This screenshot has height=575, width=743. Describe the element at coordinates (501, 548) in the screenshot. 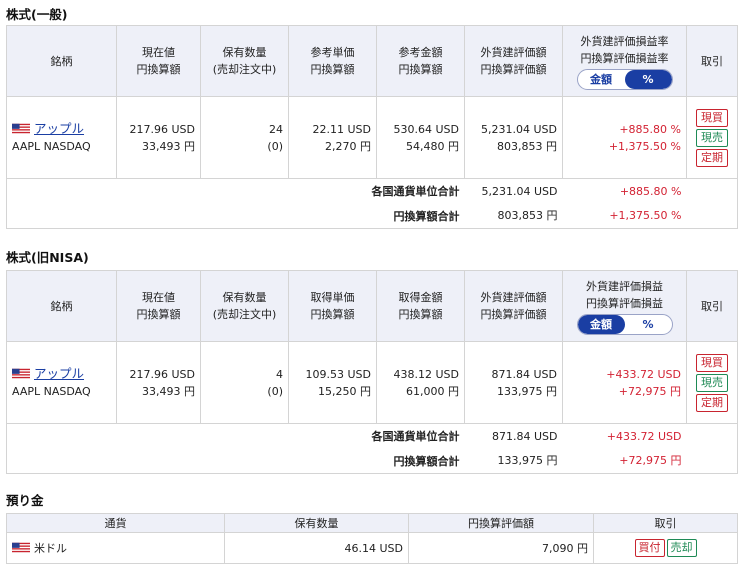

I see `deposit-eval: 7,090 円` at that location.